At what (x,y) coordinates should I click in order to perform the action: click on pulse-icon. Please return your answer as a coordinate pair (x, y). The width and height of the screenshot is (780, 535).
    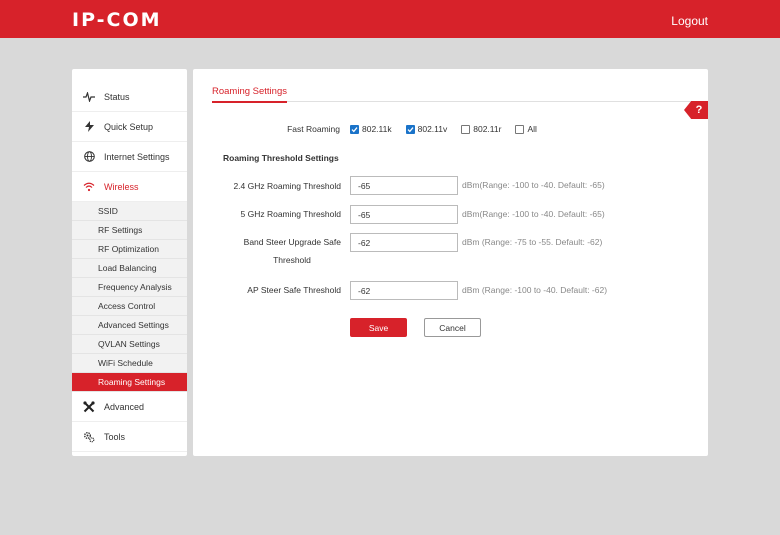
    Looking at the image, I should click on (89, 97).